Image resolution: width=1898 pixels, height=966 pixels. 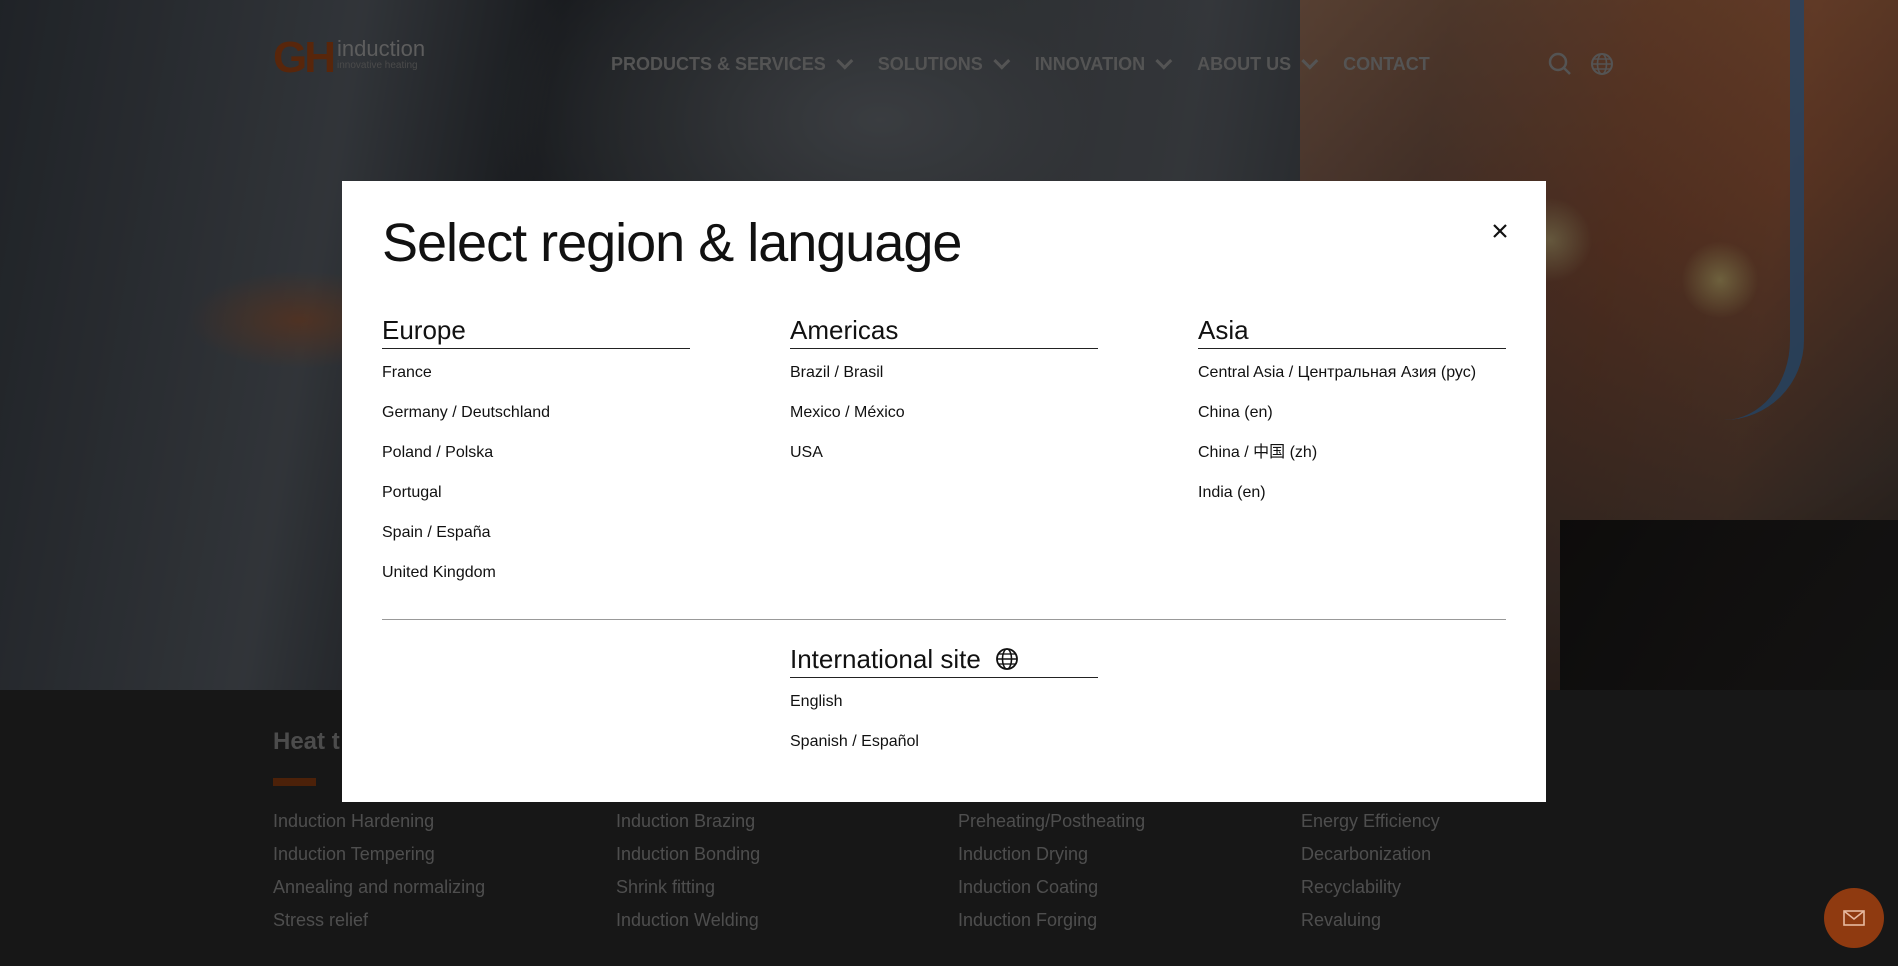 What do you see at coordinates (536, 493) in the screenshot?
I see `region-option: Portugal` at bounding box center [536, 493].